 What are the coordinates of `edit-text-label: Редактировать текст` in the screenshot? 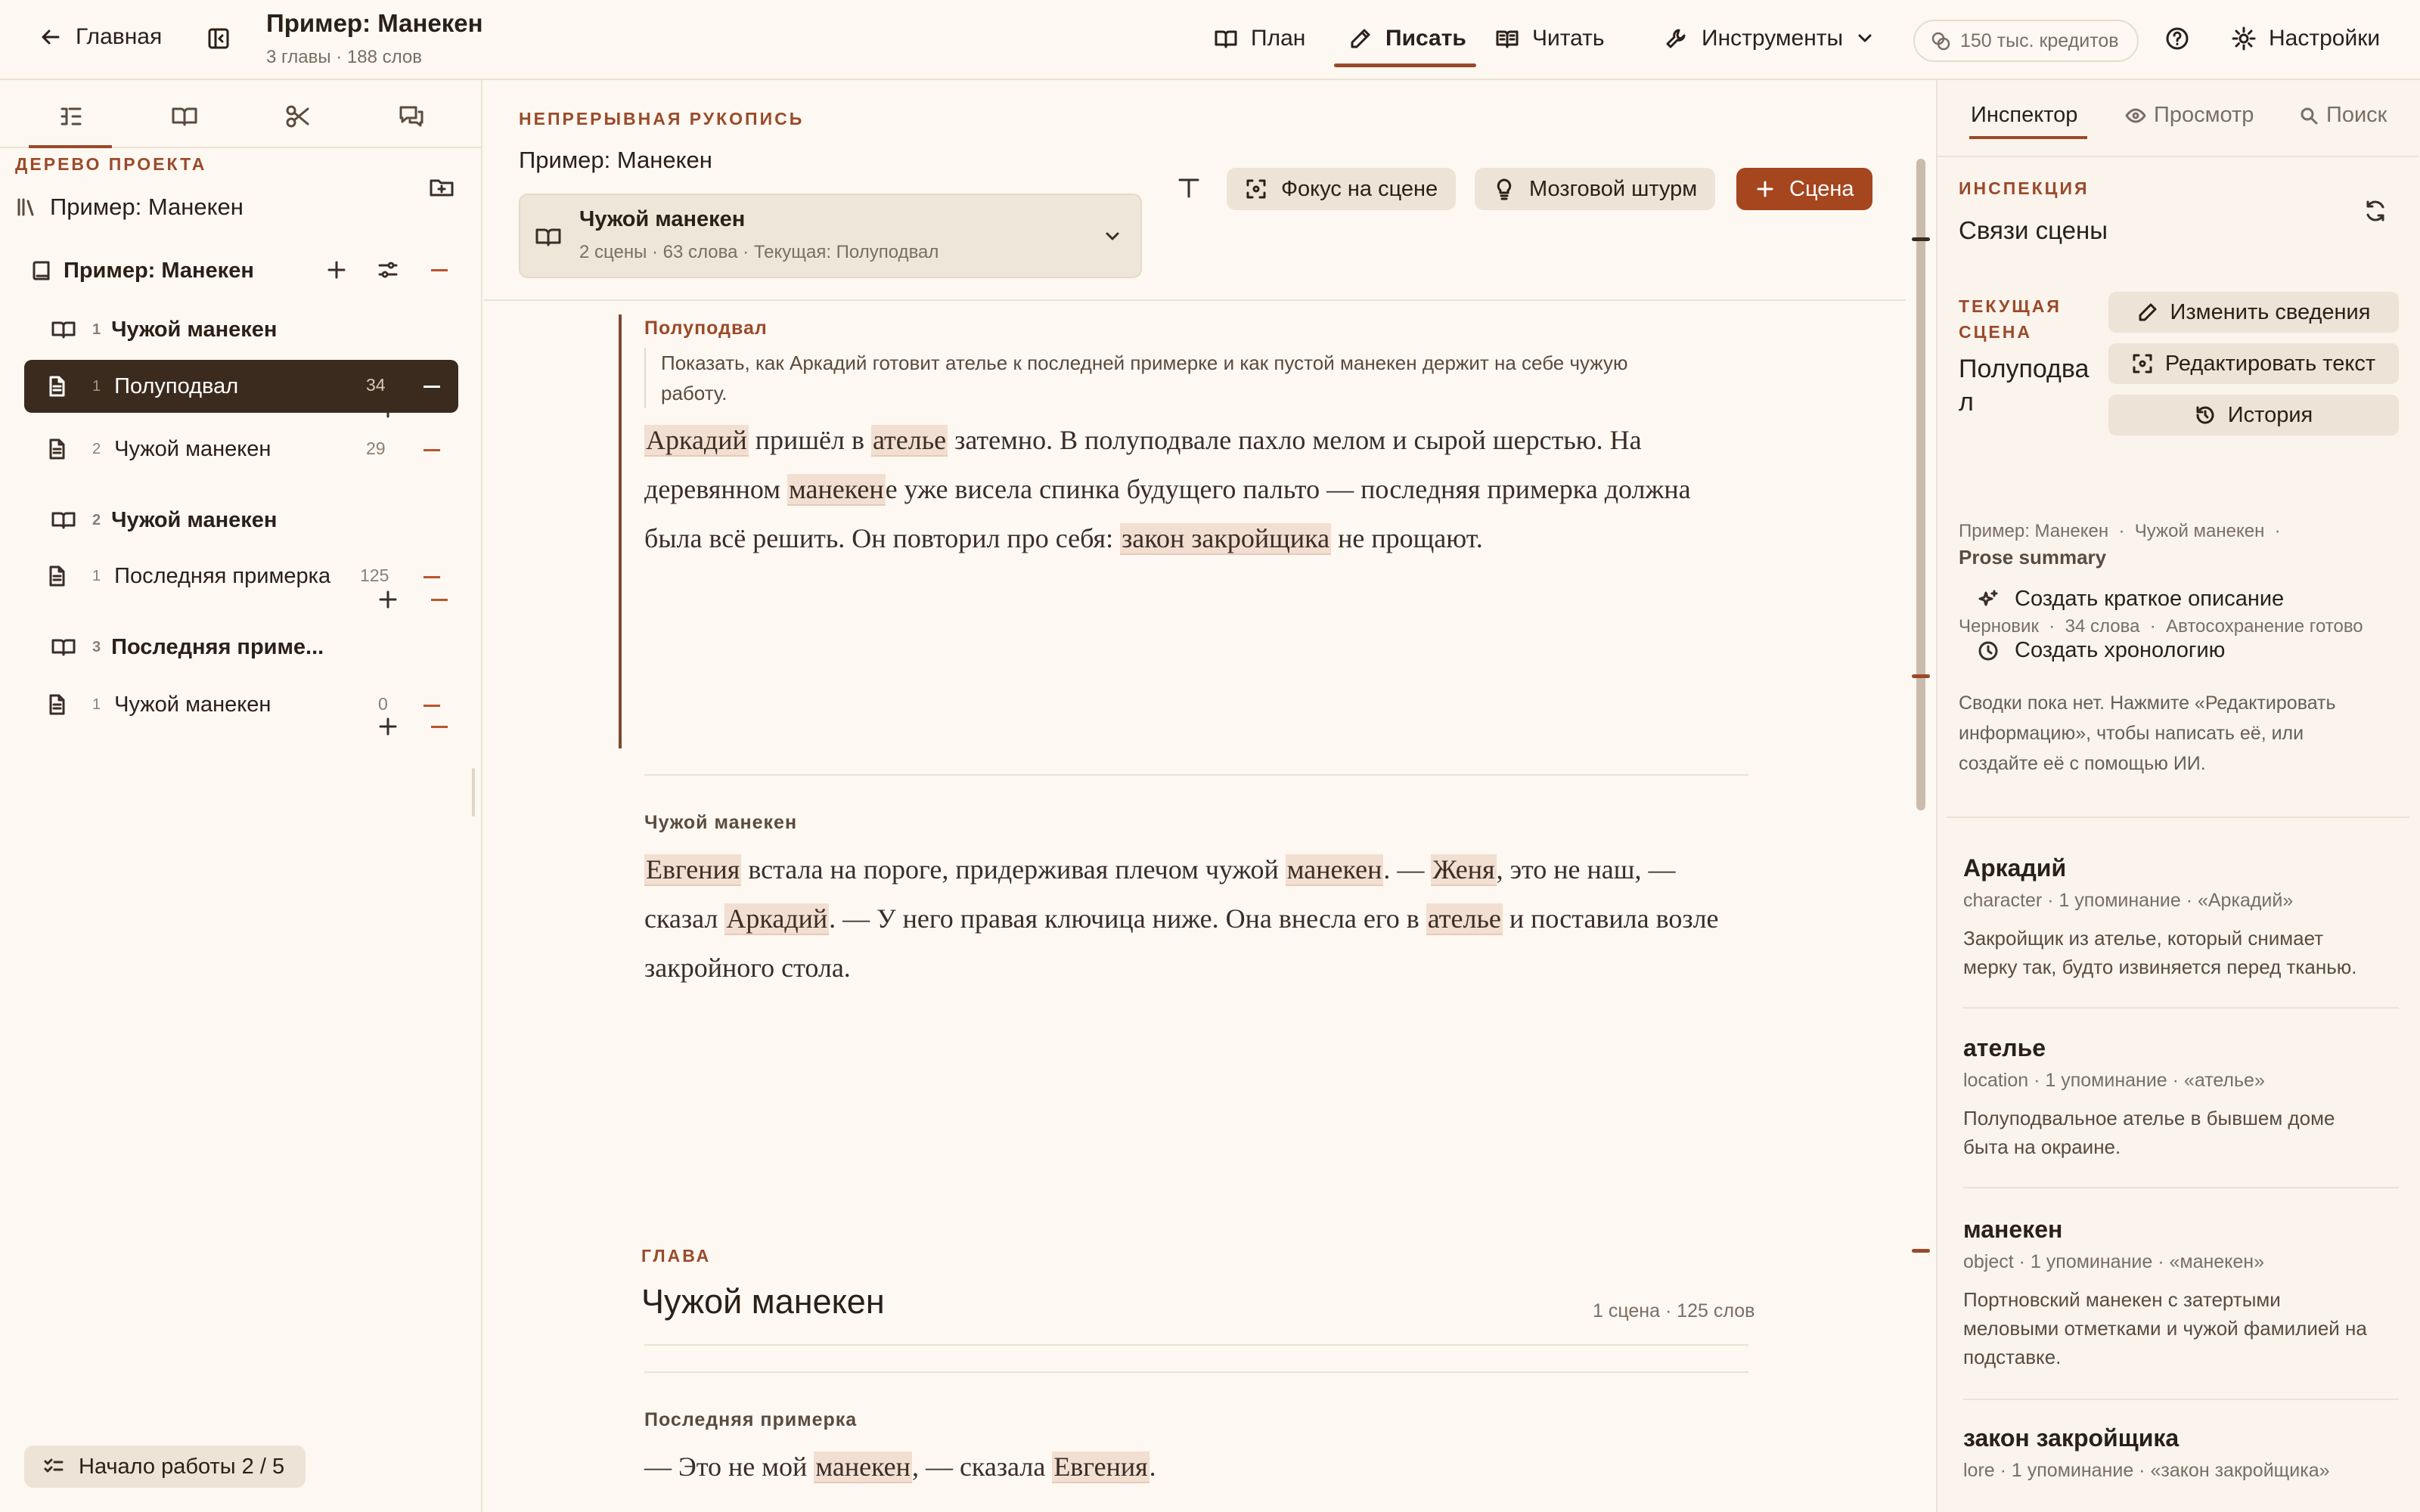 It's located at (2270, 363).